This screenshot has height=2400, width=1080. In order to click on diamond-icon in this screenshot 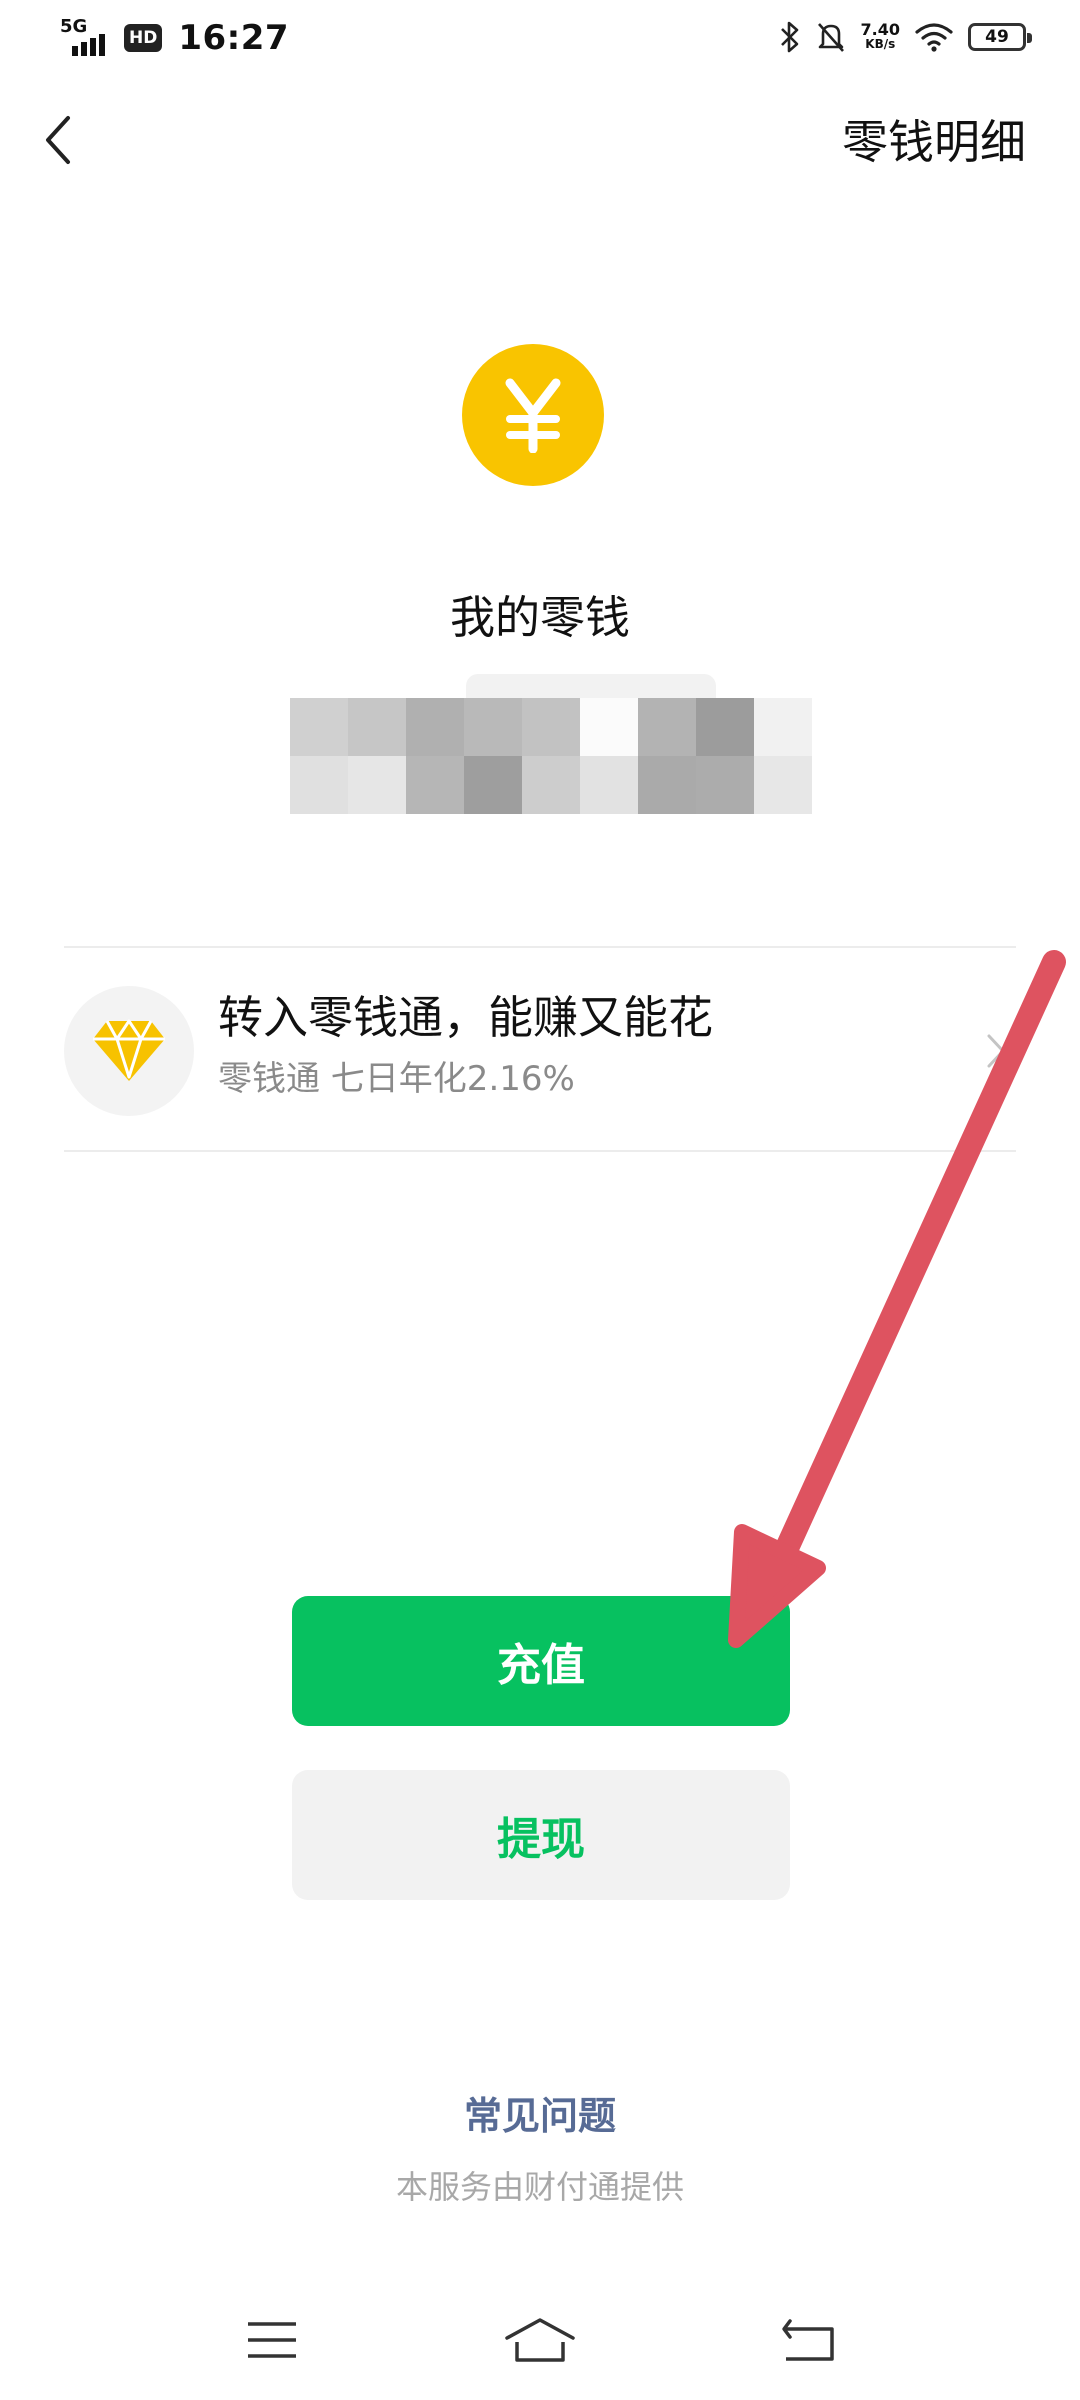, I will do `click(129, 1050)`.